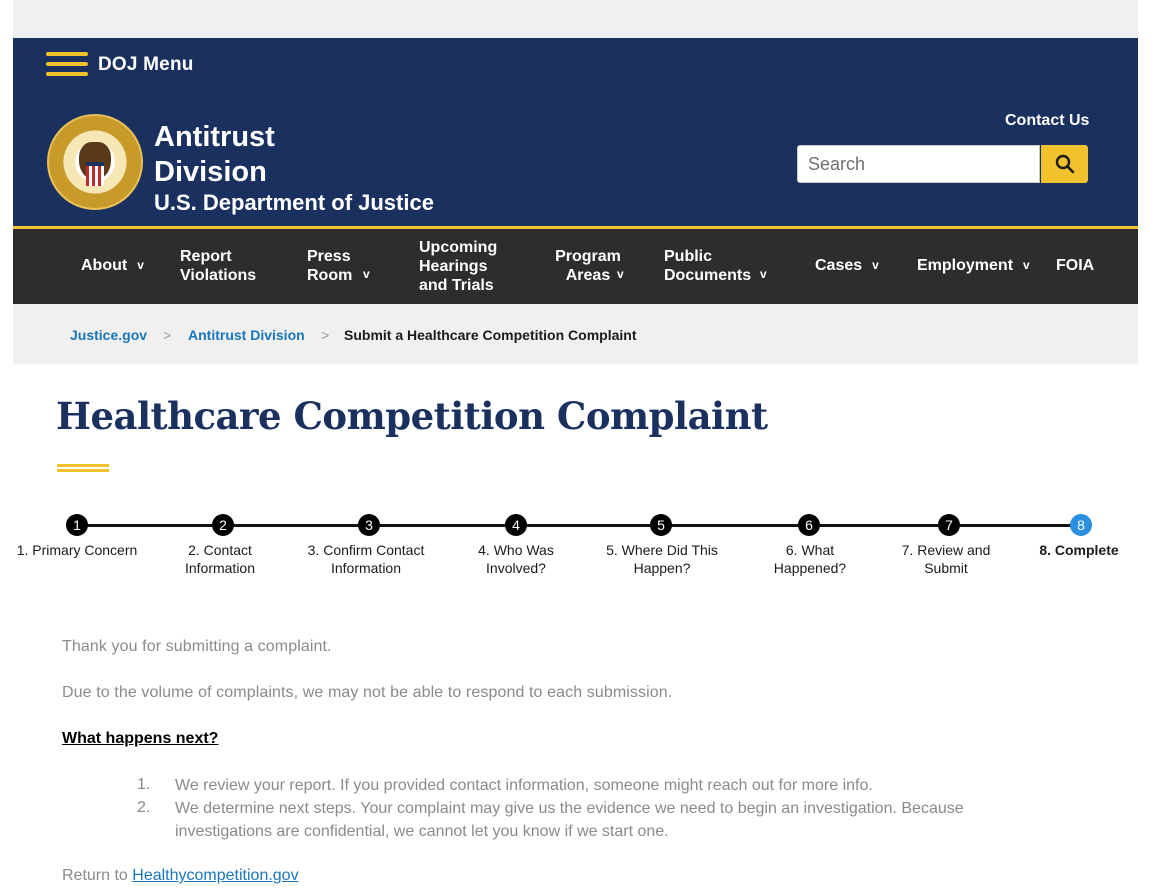 This screenshot has width=1172, height=896. I want to click on step-label-7: 7. Review and Submit, so click(946, 559).